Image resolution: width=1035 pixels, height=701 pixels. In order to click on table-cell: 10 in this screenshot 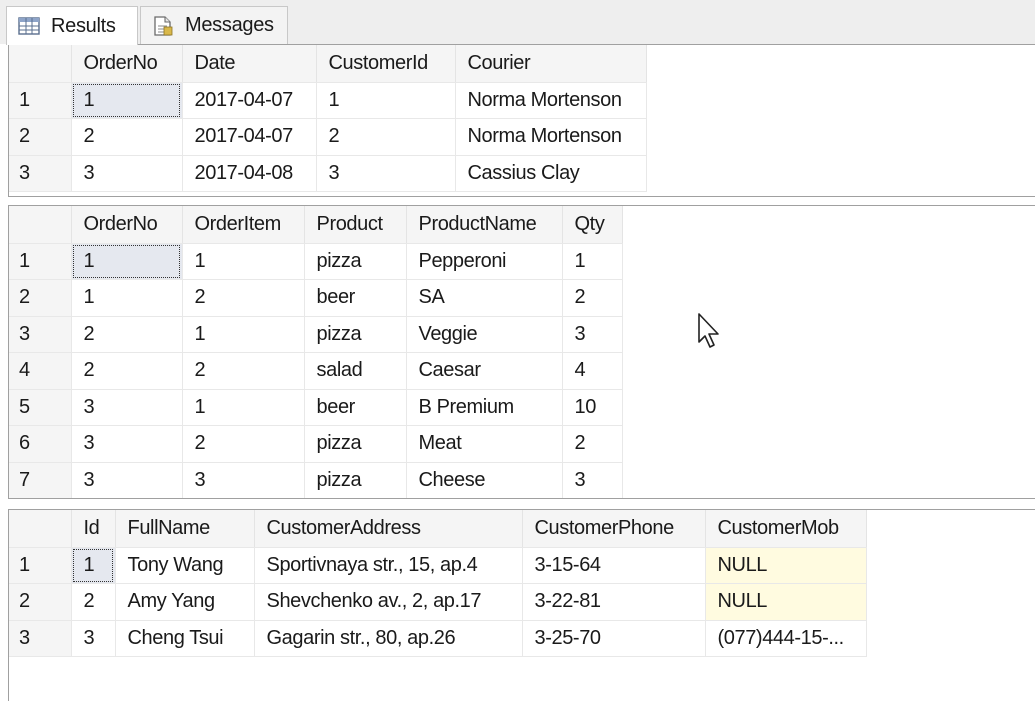, I will do `click(592, 407)`.